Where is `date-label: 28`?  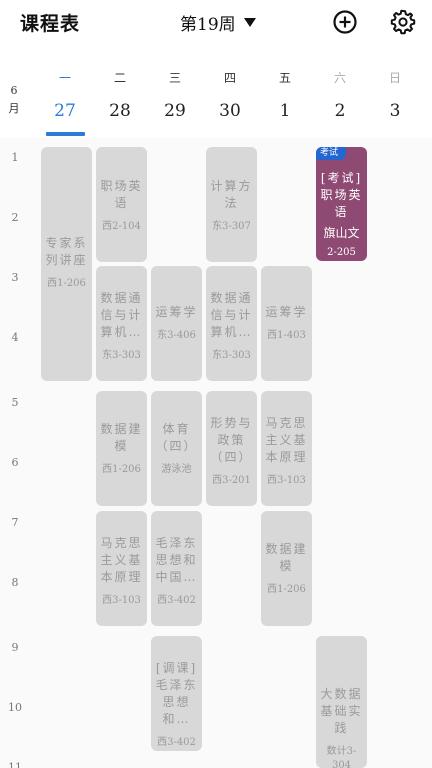
date-label: 28 is located at coordinates (120, 111).